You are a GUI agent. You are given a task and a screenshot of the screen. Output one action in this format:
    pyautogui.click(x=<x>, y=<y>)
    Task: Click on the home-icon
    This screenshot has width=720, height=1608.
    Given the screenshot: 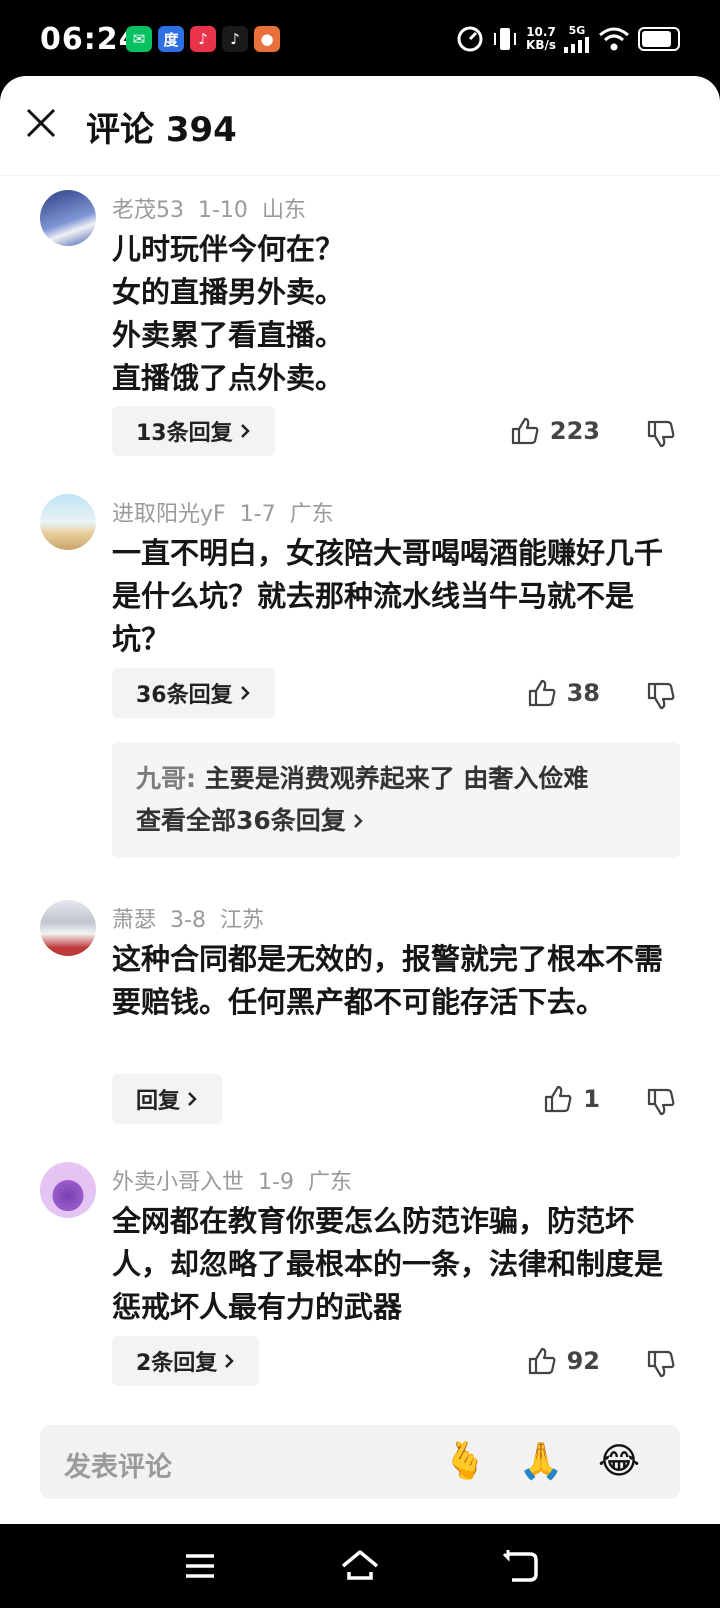 What is the action you would take?
    pyautogui.click(x=360, y=1566)
    